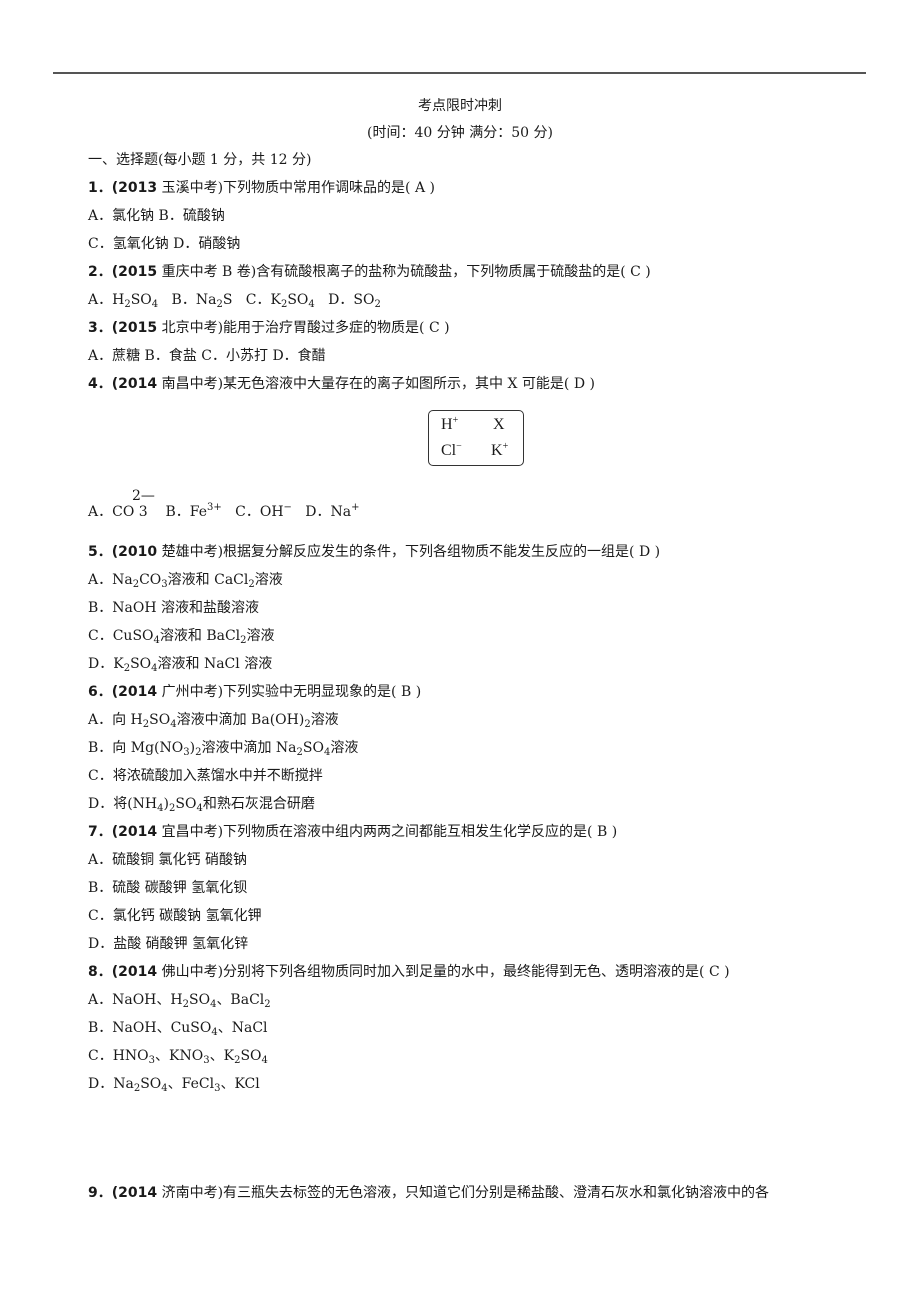  I want to click on question-stem: 南昌中考)某无色溶液中大量存在的离子如图所示，其中 X 可能是( D ), so click(378, 384).